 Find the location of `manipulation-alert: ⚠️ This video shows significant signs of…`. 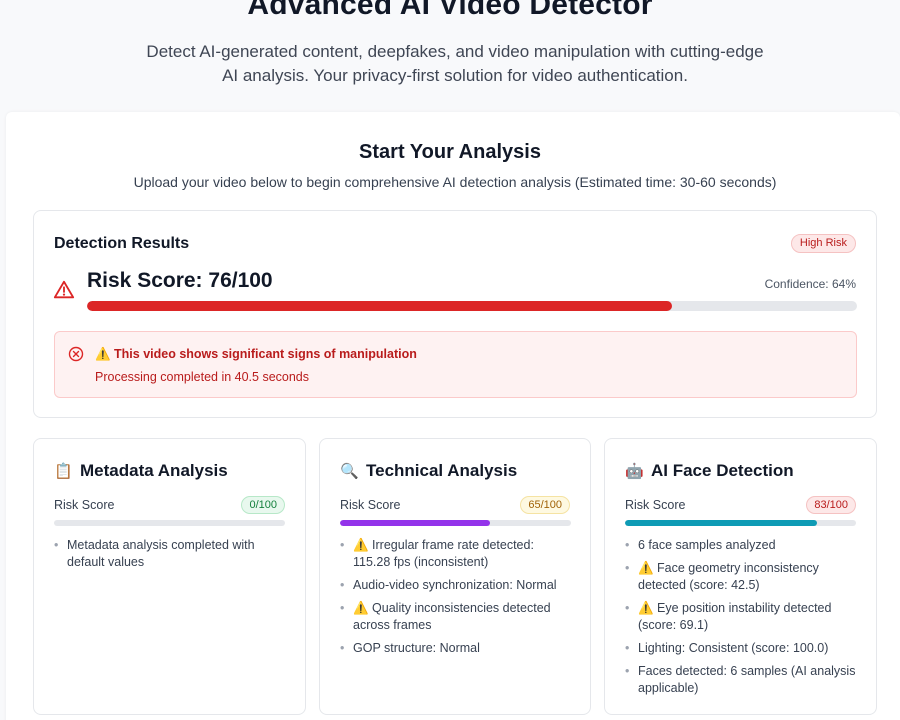

manipulation-alert: ⚠️ This video shows significant signs of… is located at coordinates (455, 364).